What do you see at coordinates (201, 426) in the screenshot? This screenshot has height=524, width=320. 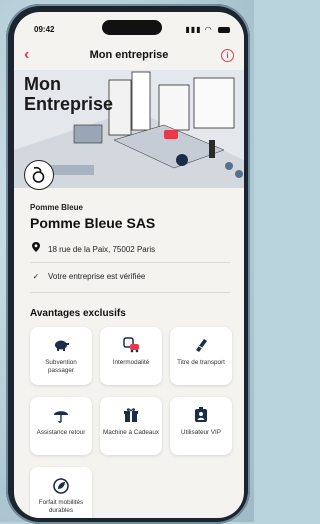 I see `benefit-card-vip: Utilisateur VIP` at bounding box center [201, 426].